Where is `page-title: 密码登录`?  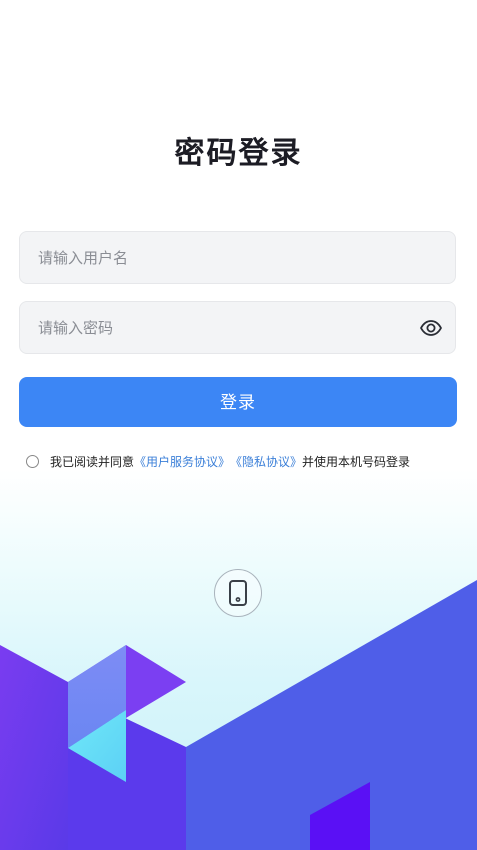 page-title: 密码登录 is located at coordinates (238, 153).